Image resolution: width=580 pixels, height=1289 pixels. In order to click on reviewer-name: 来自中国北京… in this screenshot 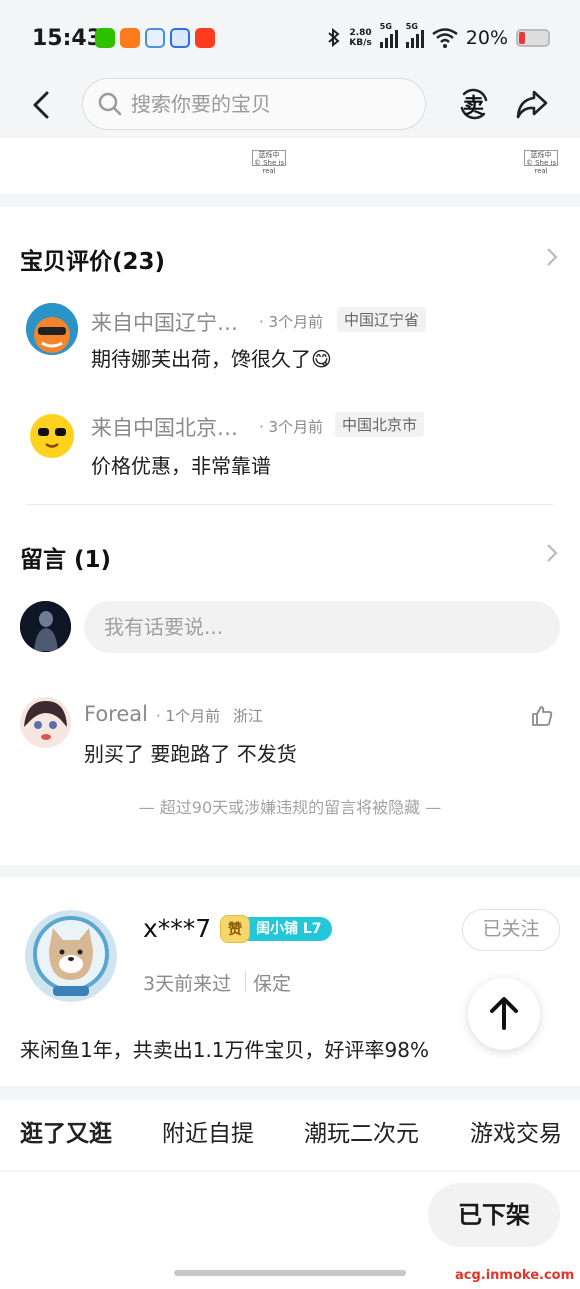, I will do `click(164, 428)`.